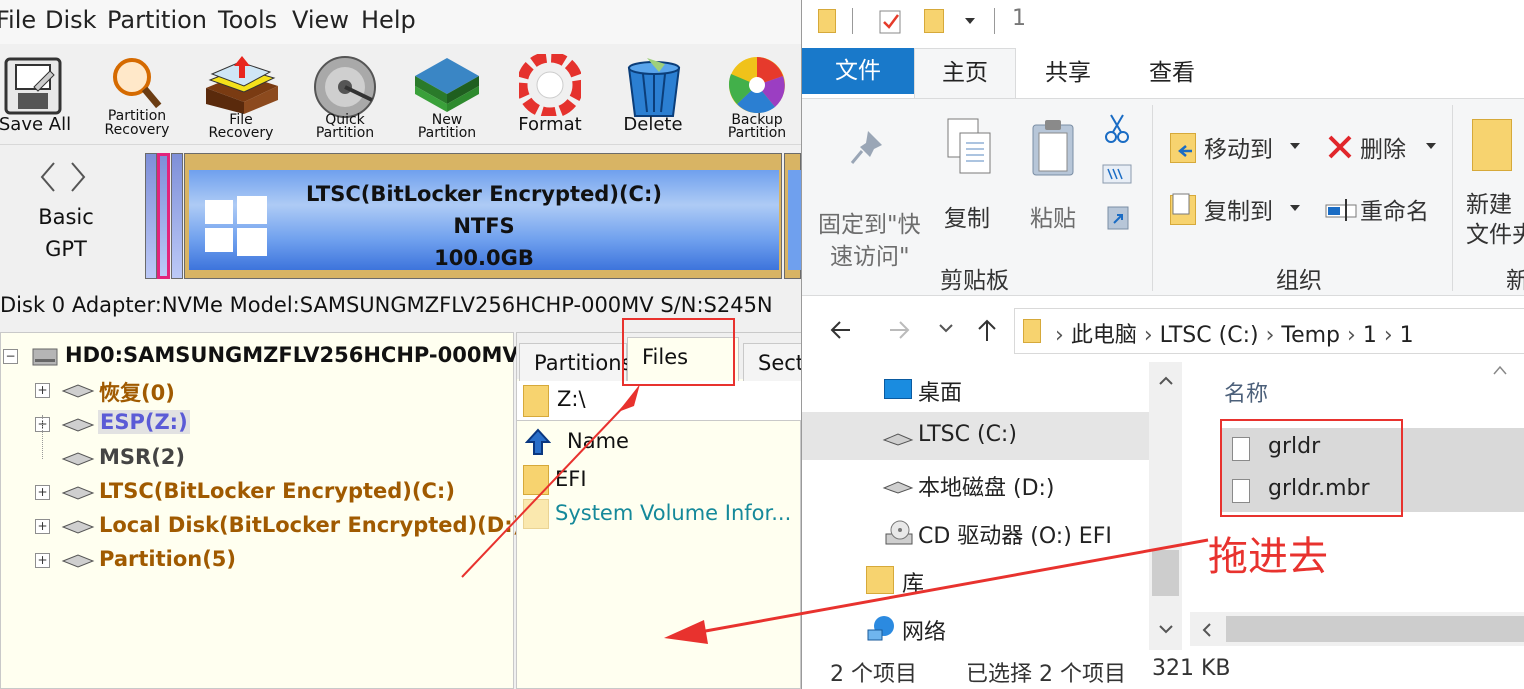 The height and width of the screenshot is (689, 1524). Describe the element at coordinates (975, 580) in the screenshot. I see `nav-item-libraries: 库` at that location.